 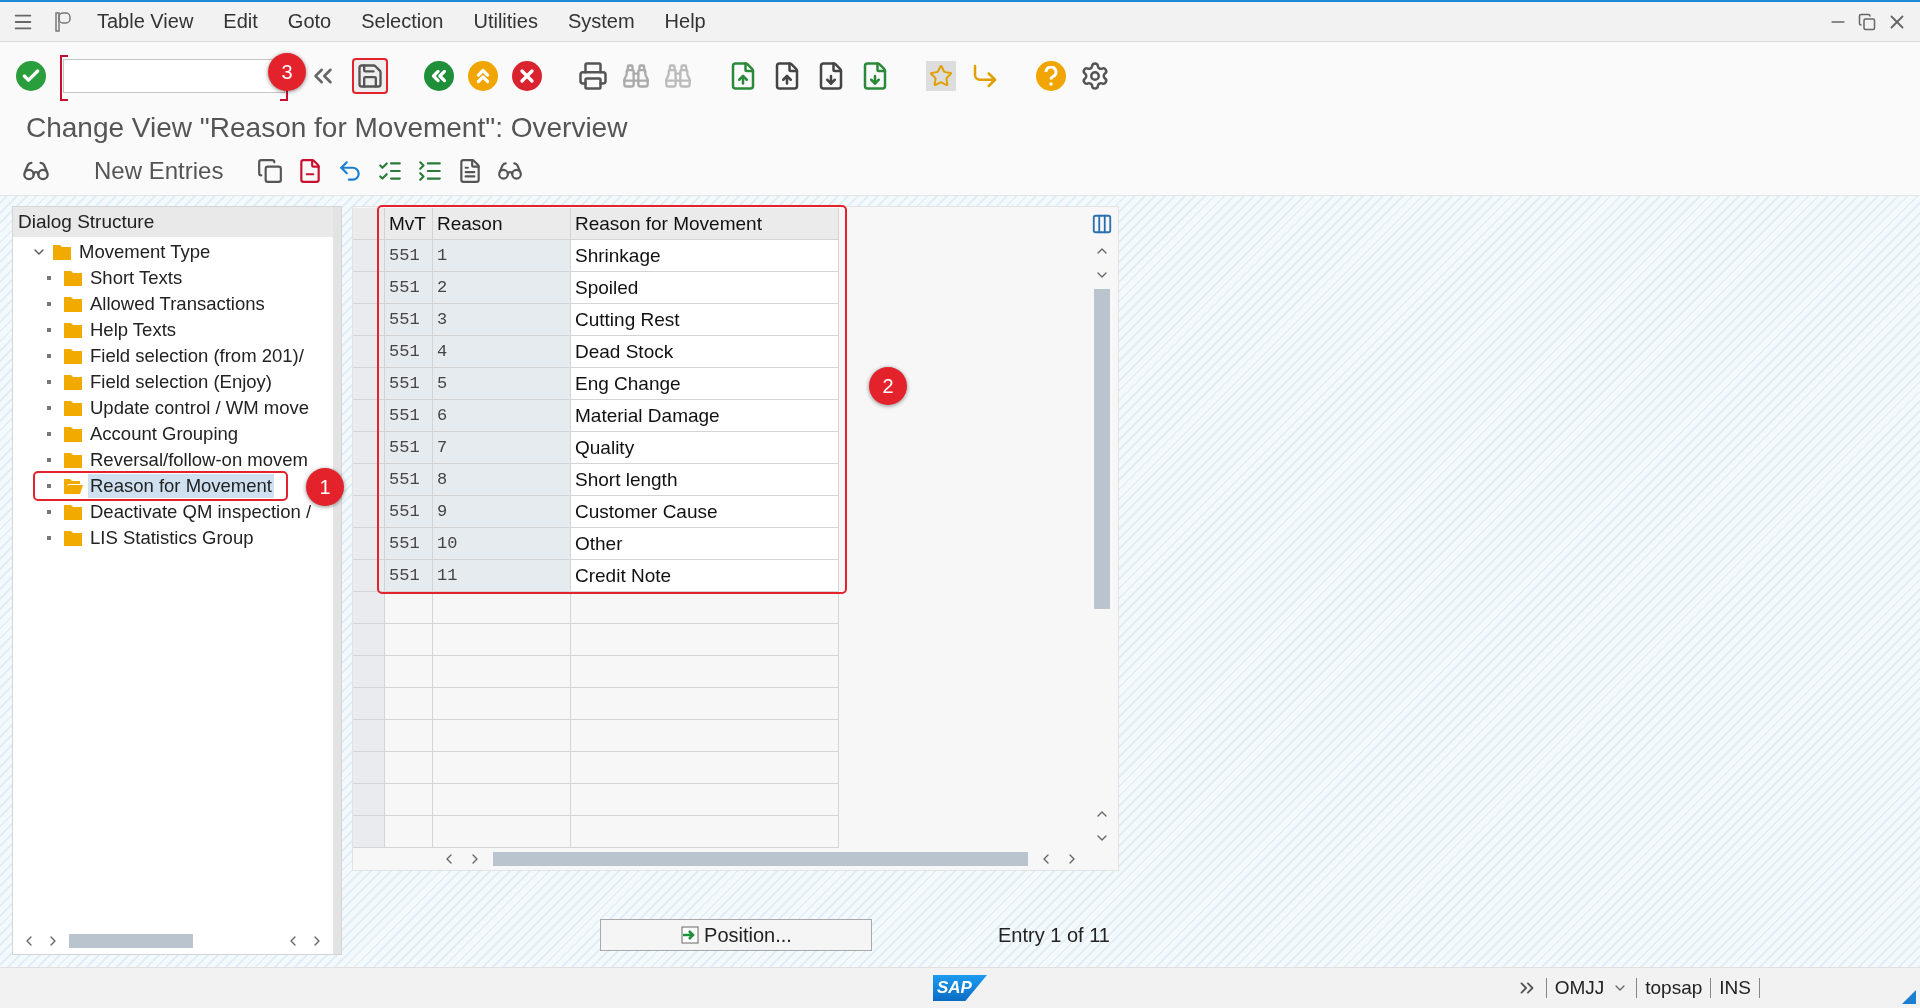 What do you see at coordinates (593, 76) in the screenshot?
I see `print-icon` at bounding box center [593, 76].